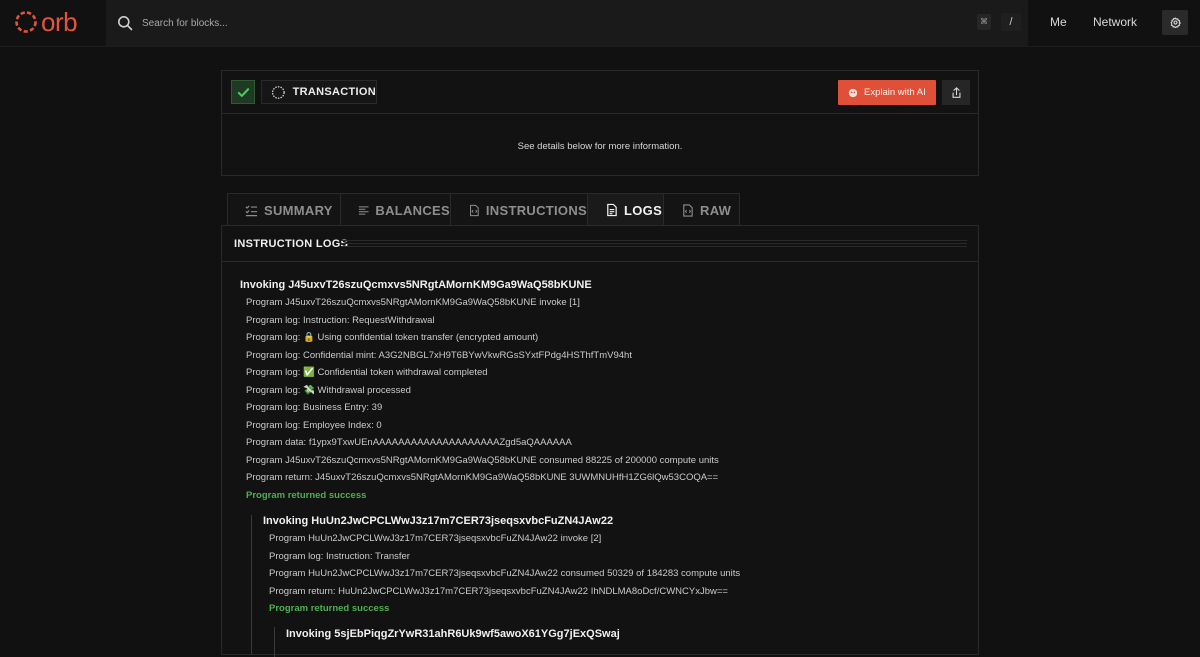 This screenshot has height=657, width=1200. What do you see at coordinates (251, 210) in the screenshot?
I see `checklist-icon` at bounding box center [251, 210].